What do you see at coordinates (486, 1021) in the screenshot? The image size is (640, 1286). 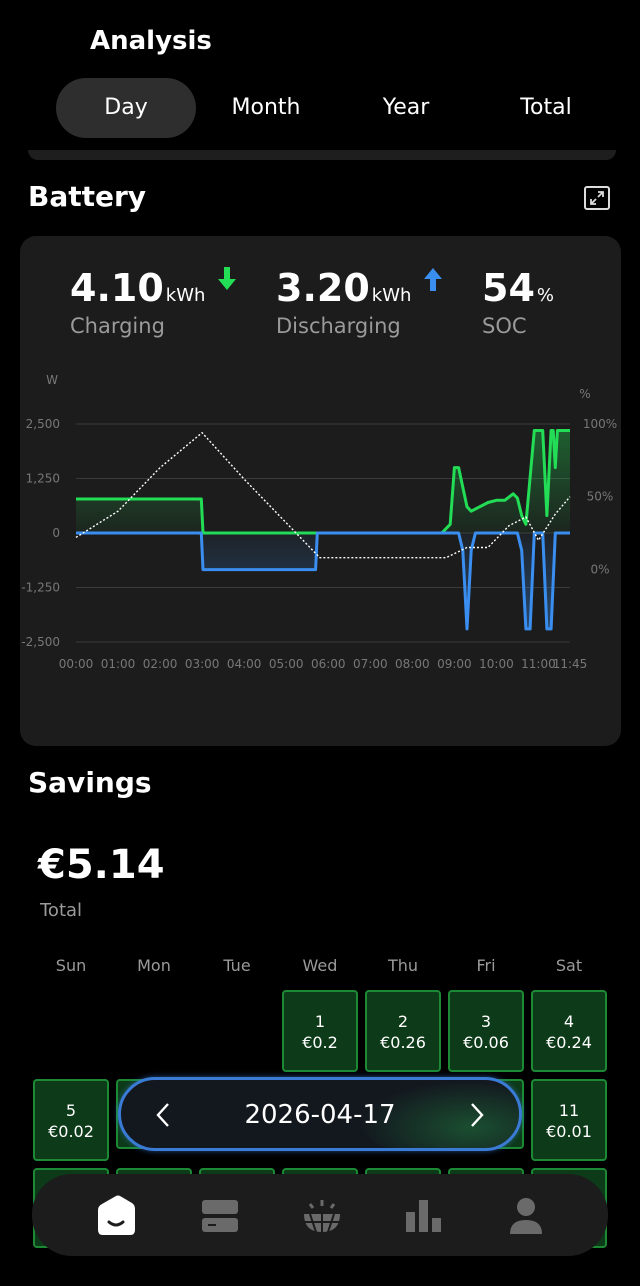 I see `day-number: 3` at bounding box center [486, 1021].